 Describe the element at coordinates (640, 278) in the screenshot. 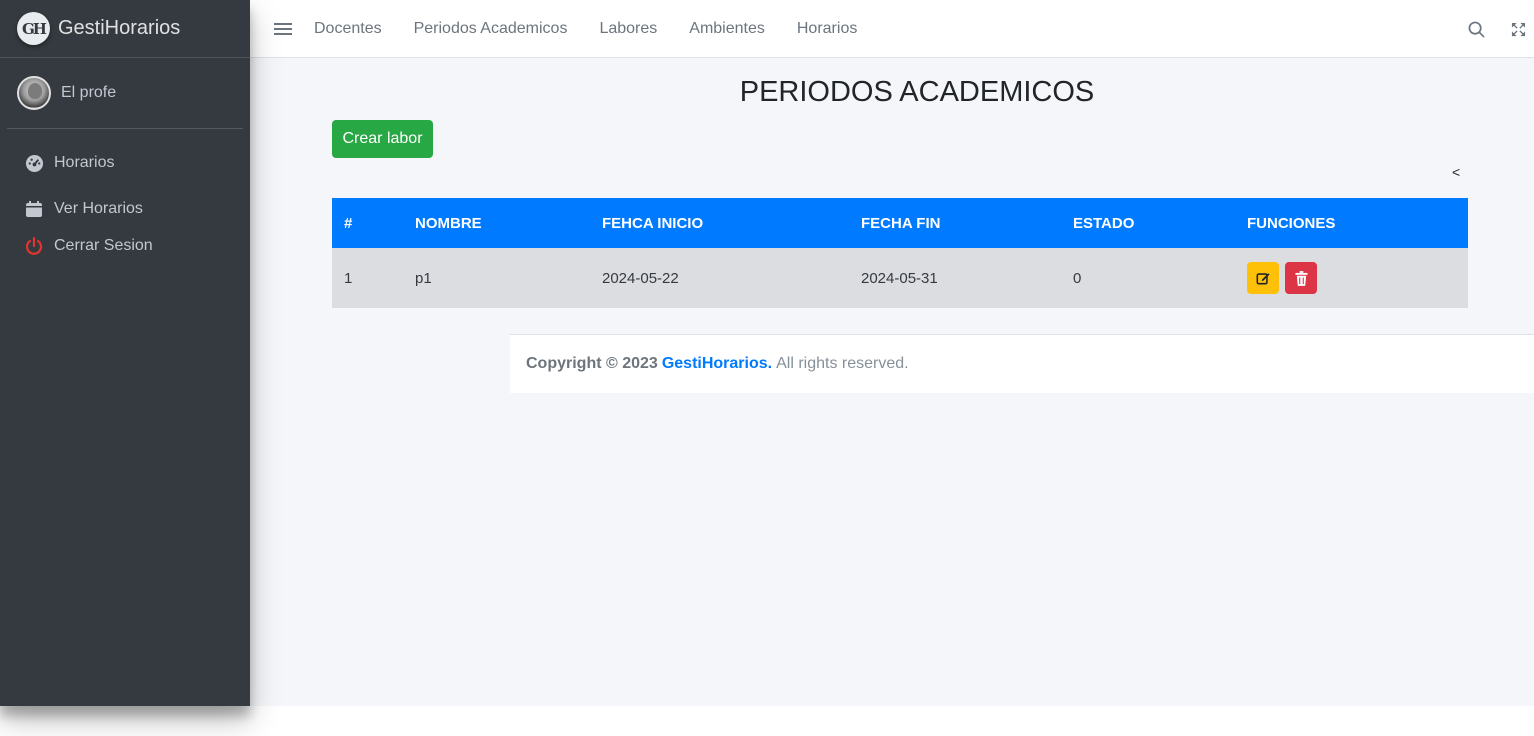

I see `table-cell: 2024-05-22` at that location.